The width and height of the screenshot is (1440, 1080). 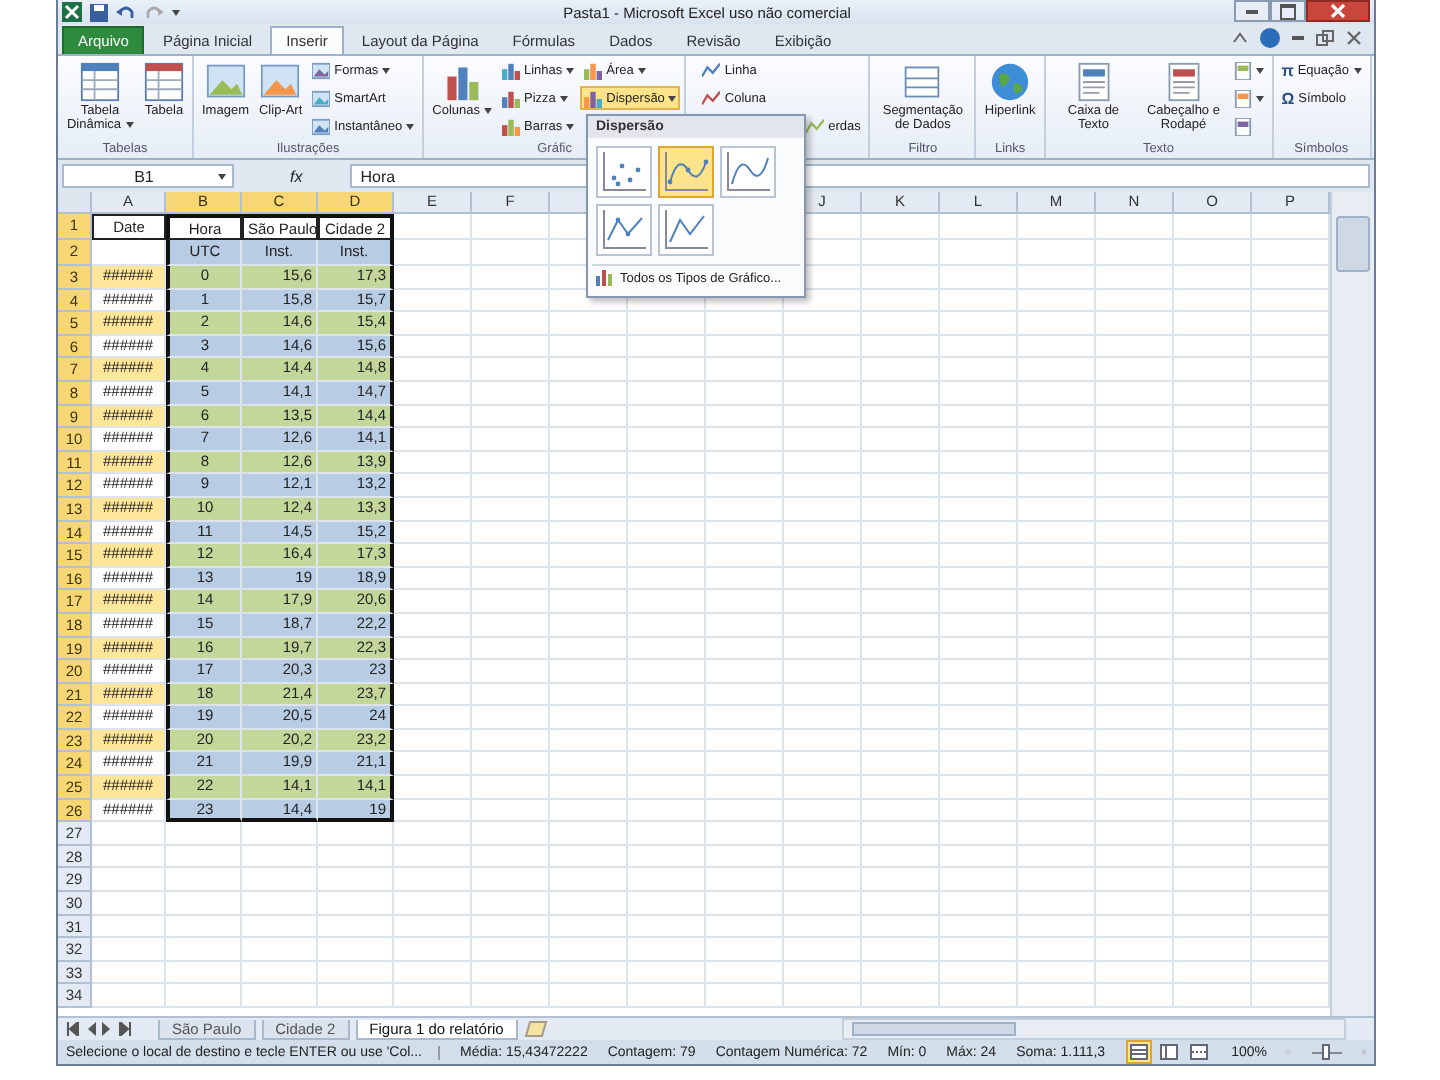 I want to click on restore-workbook-icon, so click(x=1325, y=38).